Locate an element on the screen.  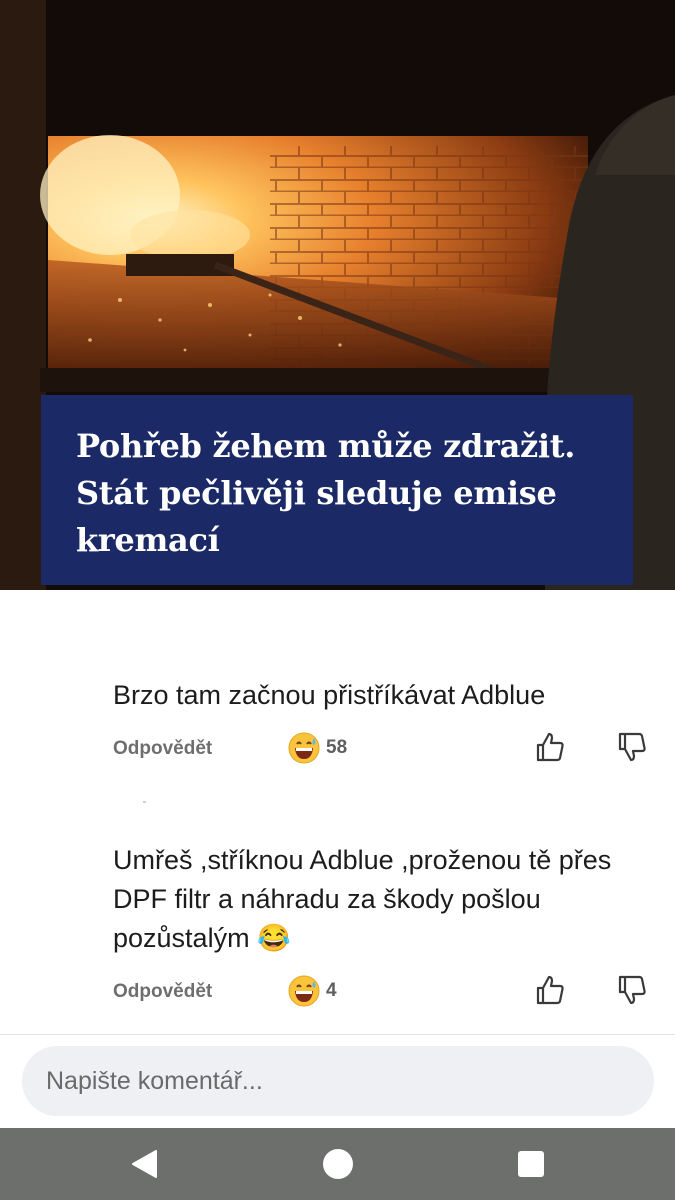
headline-line: kremací is located at coordinates (148, 540).